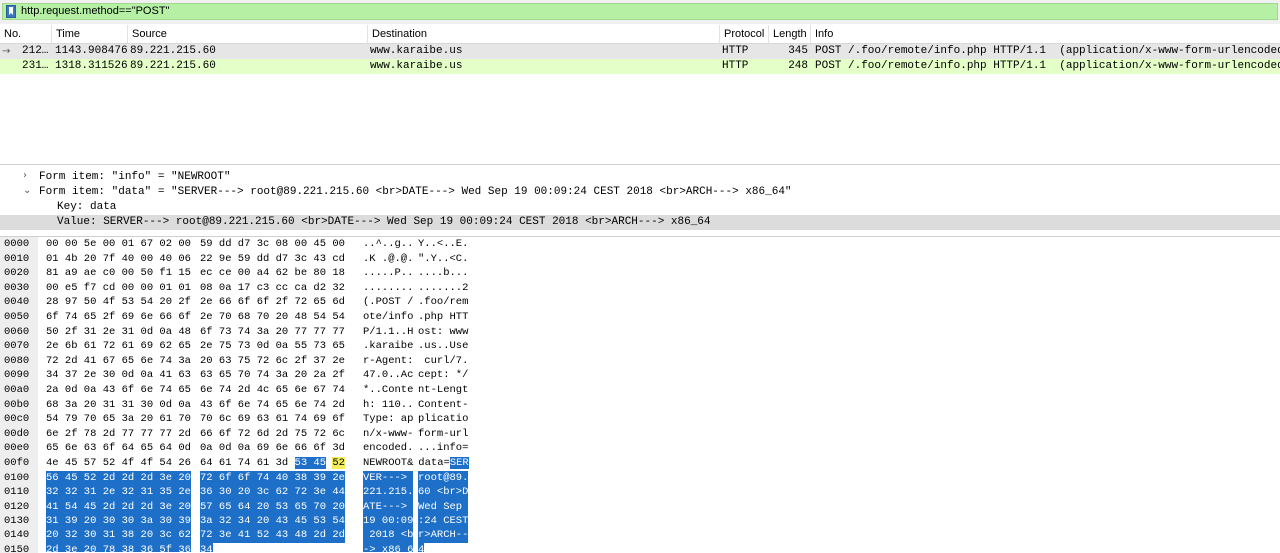  Describe the element at coordinates (544, 34) in the screenshot. I see `column-header-destination: Destination` at that location.